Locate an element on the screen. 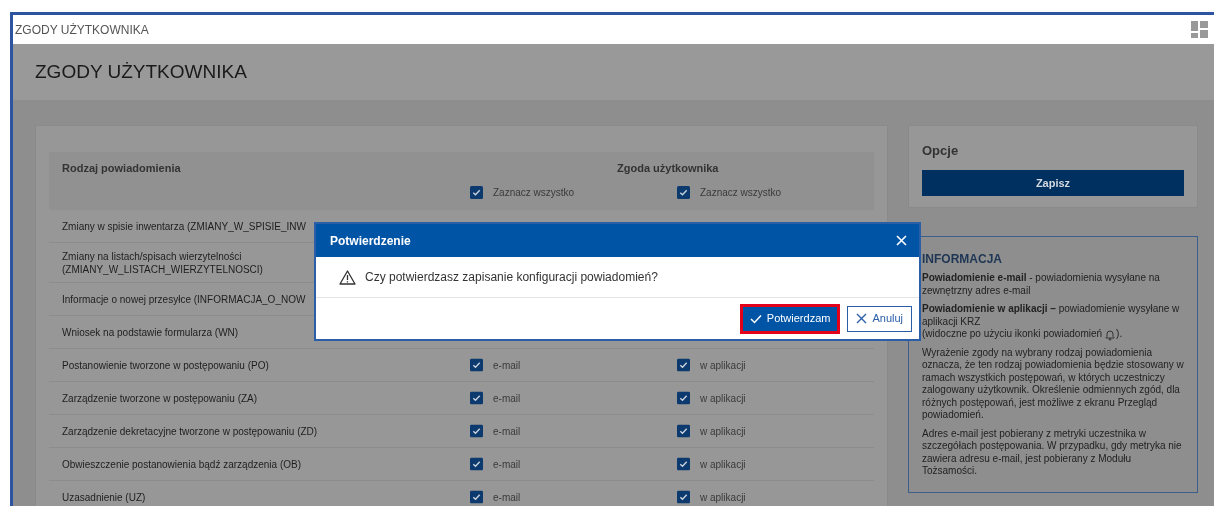  page-title: ZGODY UŻYTKOWNIKA is located at coordinates (141, 71).